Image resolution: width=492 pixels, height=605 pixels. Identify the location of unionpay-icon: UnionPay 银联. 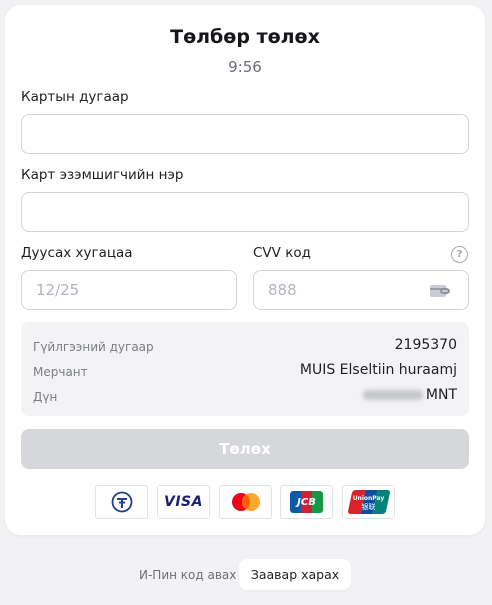
(368, 502).